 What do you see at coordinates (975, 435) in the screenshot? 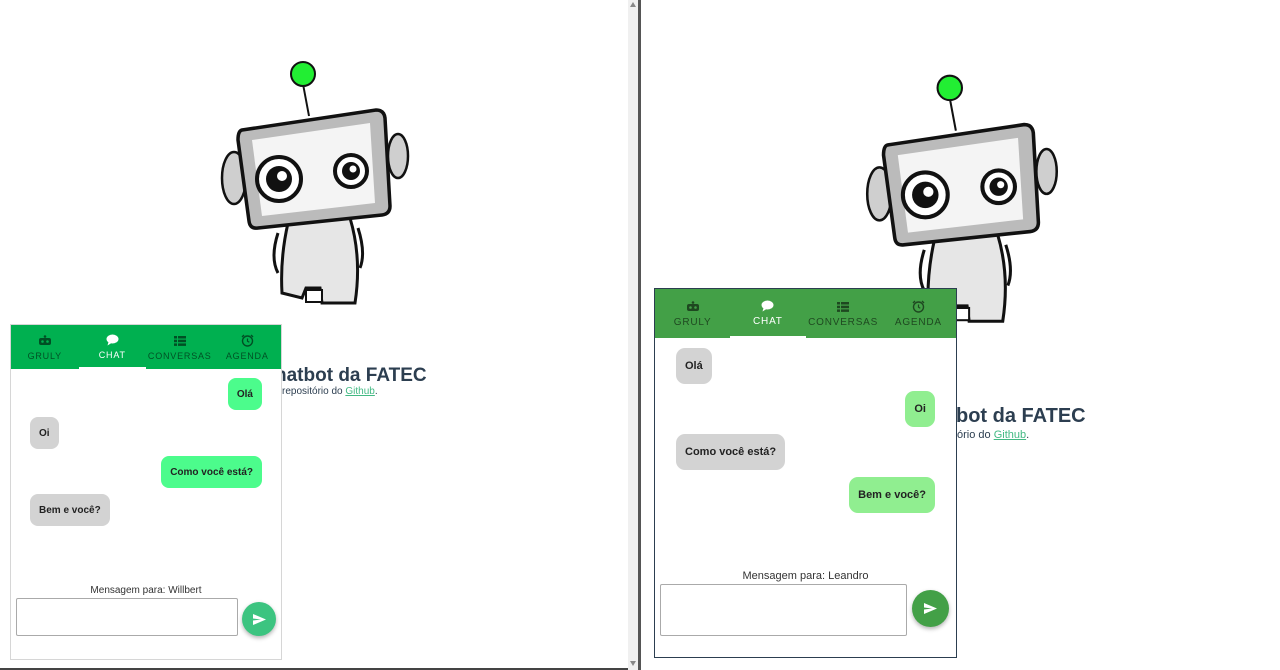
I see `subtext-prefix: ório do` at bounding box center [975, 435].